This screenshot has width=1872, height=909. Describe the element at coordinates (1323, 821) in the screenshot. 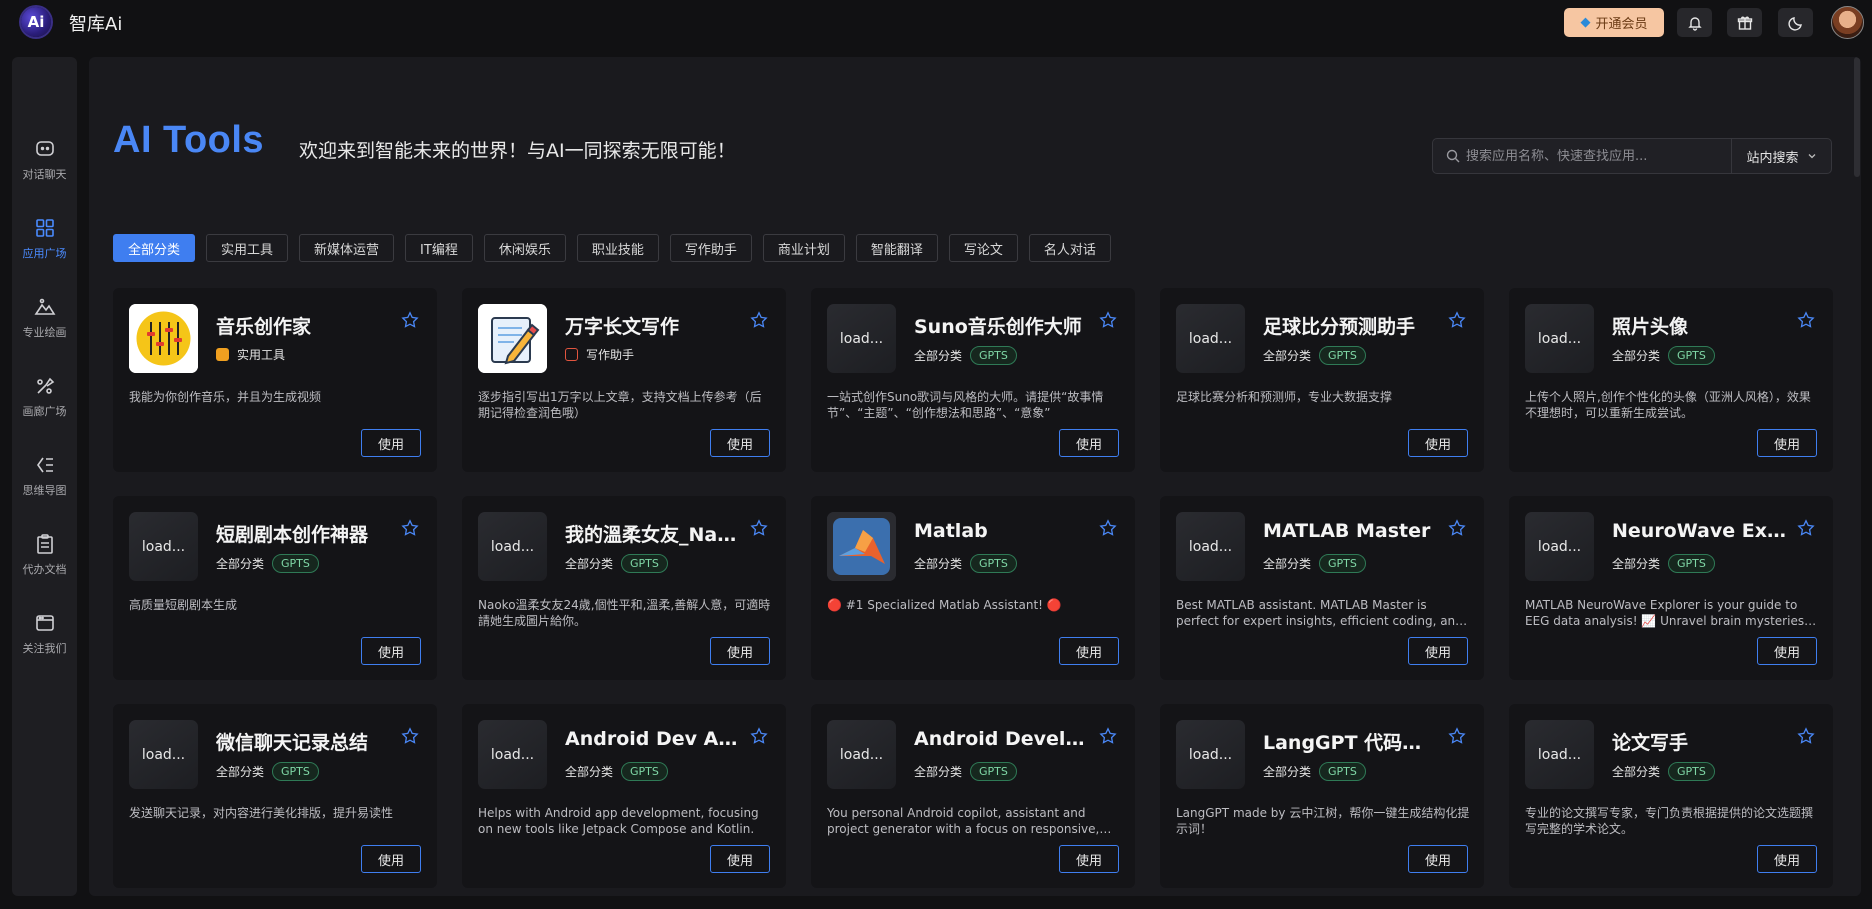

I see `app-description: LangGPT made by 云中江树，帮你一键生成结构化提示词！` at that location.